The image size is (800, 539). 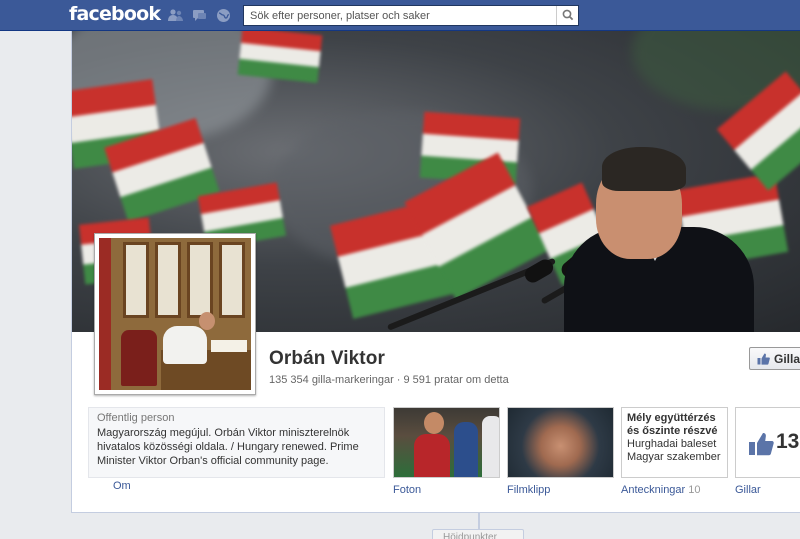 What do you see at coordinates (175, 15) in the screenshot?
I see `friend-requests-icon` at bounding box center [175, 15].